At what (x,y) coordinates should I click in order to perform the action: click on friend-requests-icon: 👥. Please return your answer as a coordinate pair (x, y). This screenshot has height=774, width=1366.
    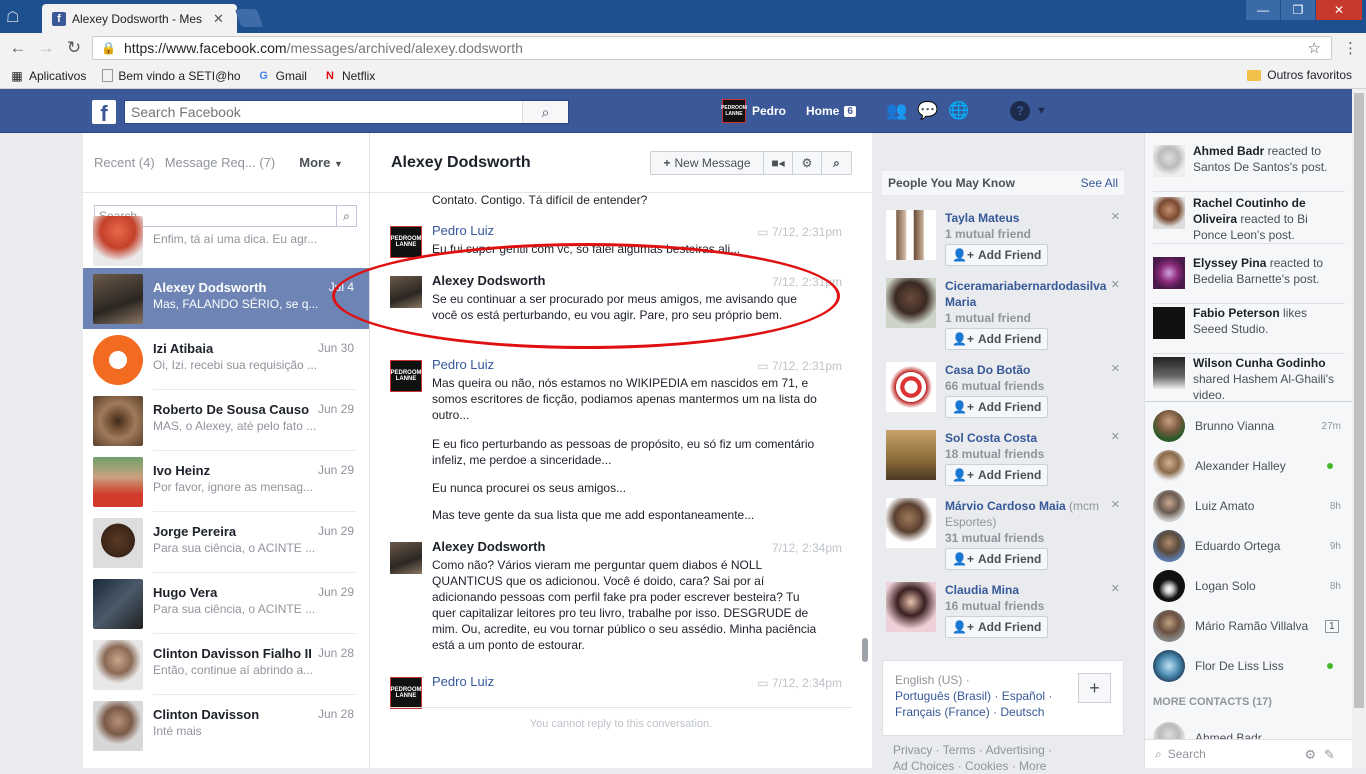
    Looking at the image, I should click on (896, 111).